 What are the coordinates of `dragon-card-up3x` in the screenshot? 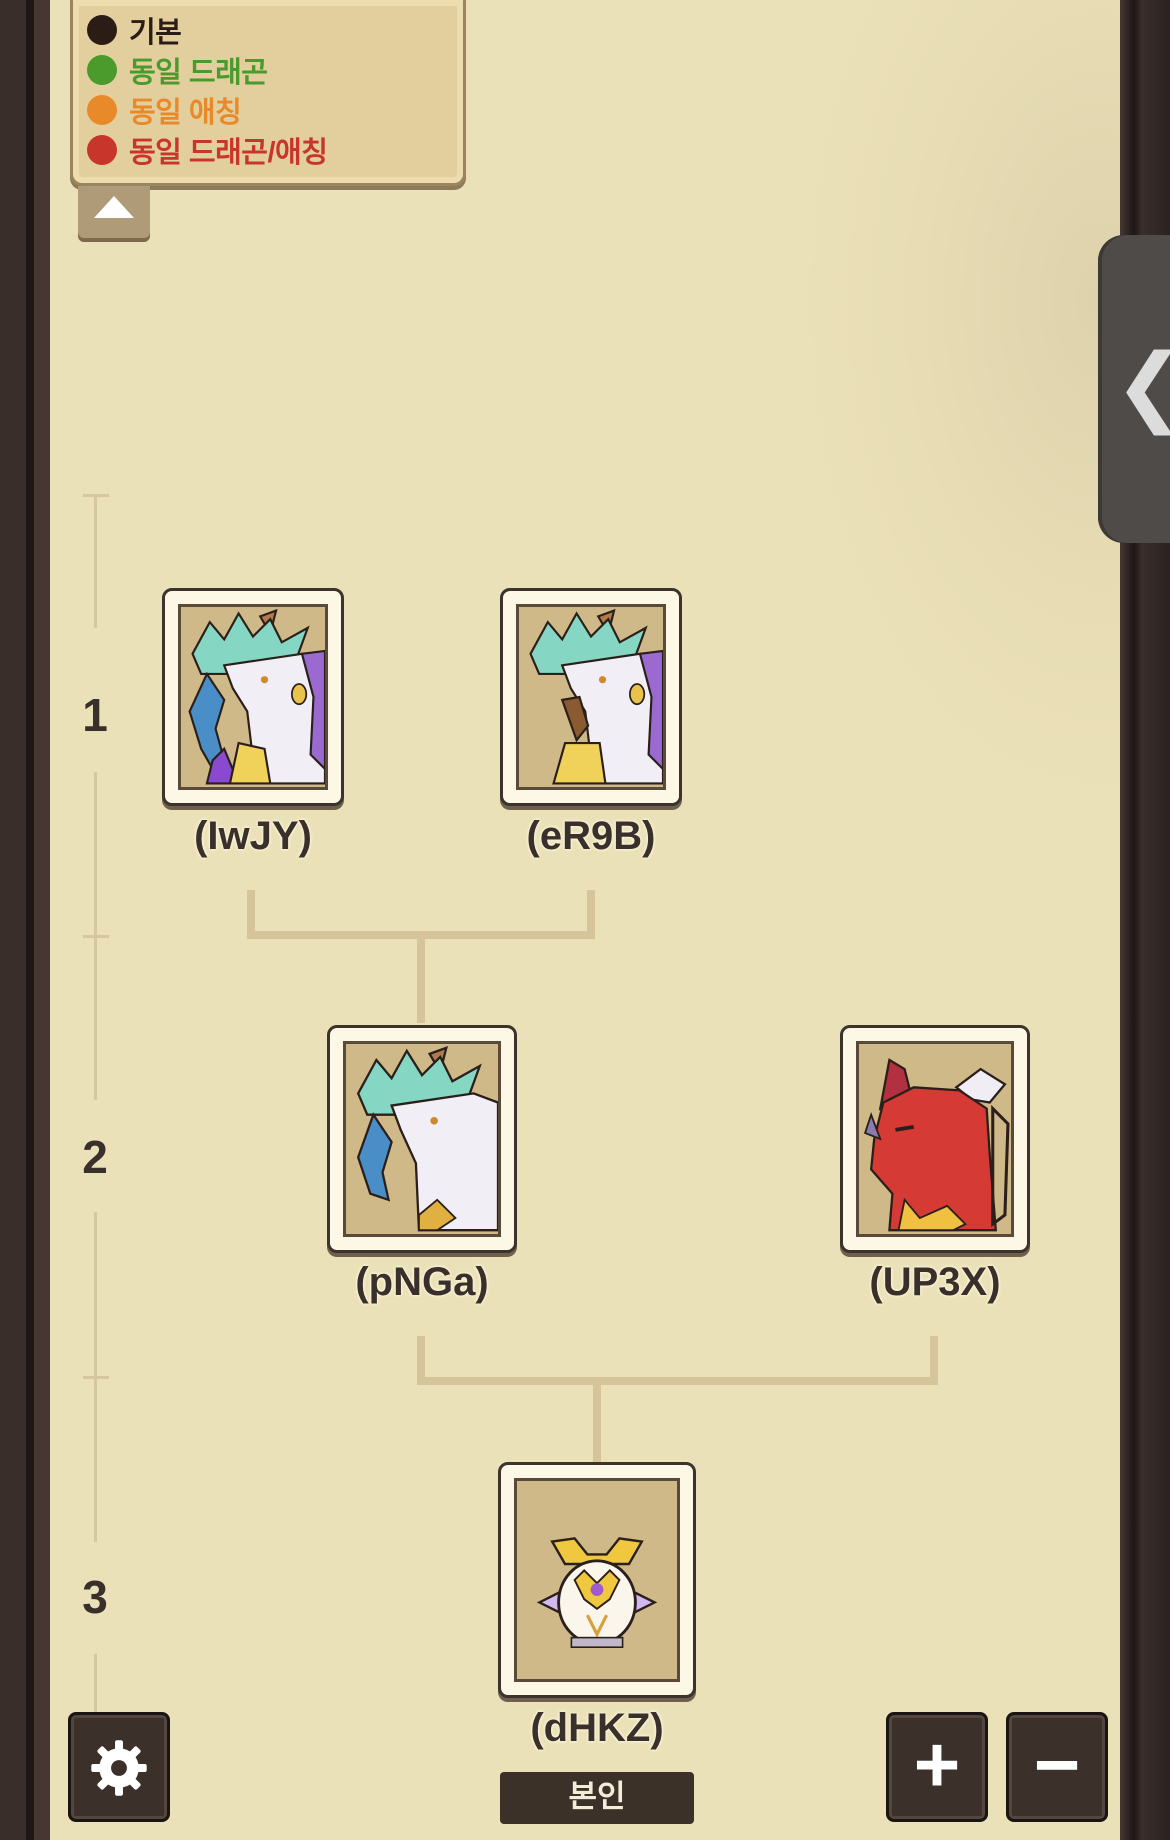 It's located at (935, 1139).